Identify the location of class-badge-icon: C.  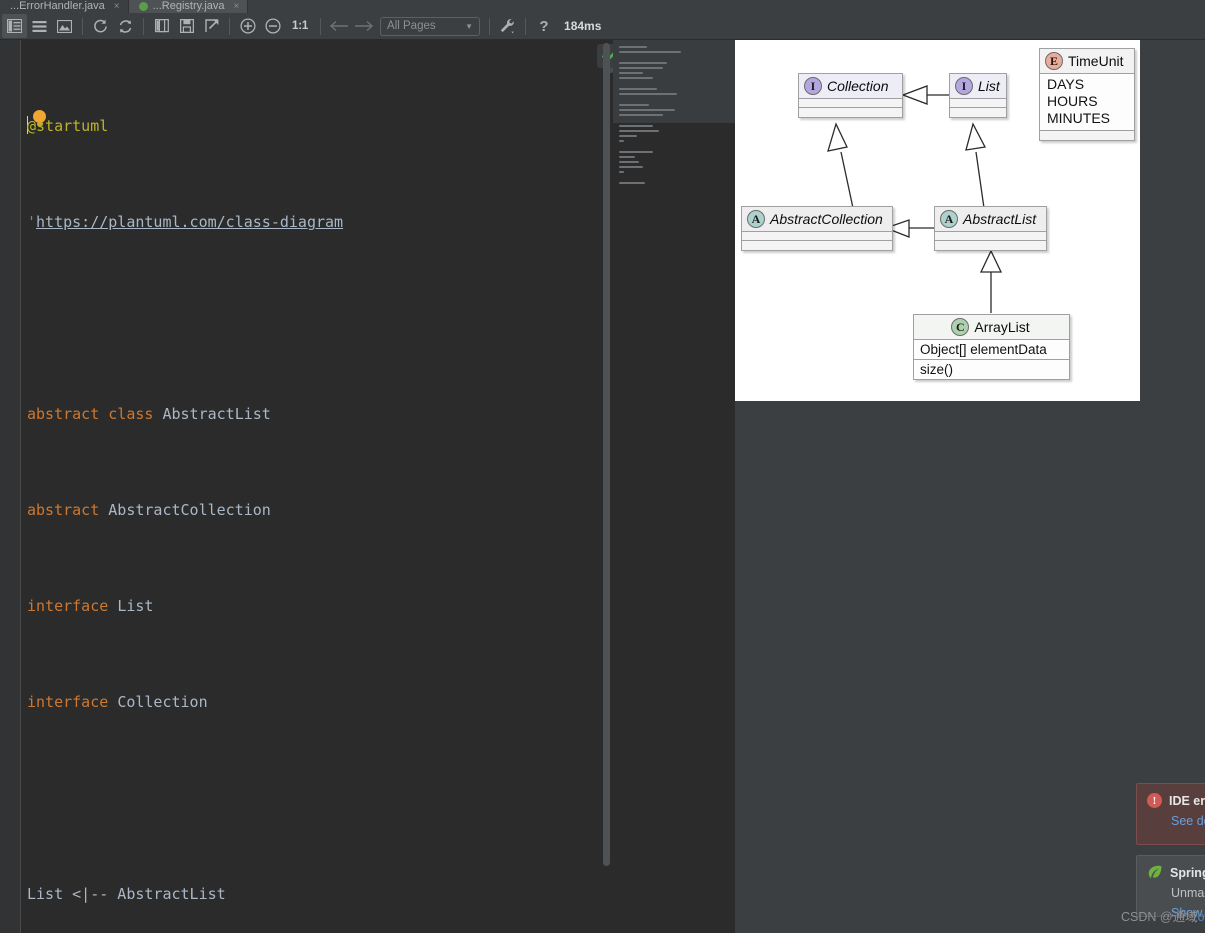
(960, 327).